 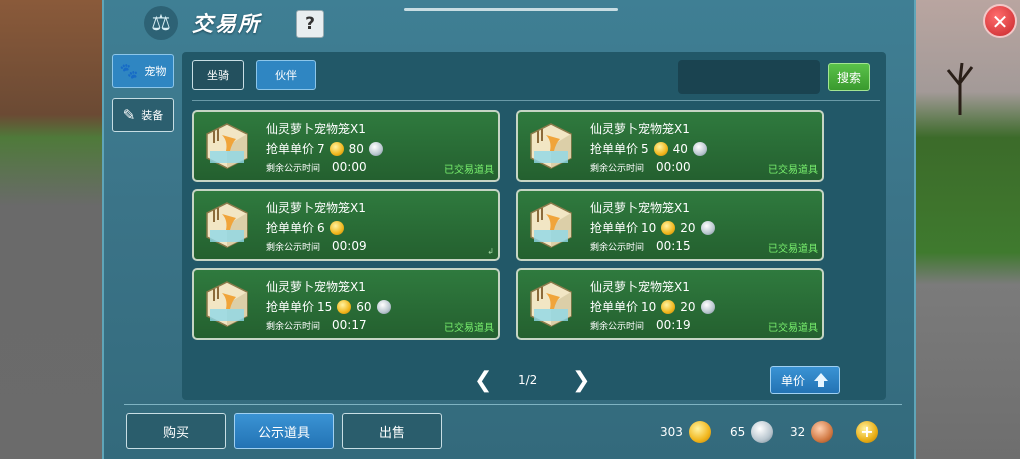 I want to click on item-price: 抢单单价 5 40, so click(x=649, y=148).